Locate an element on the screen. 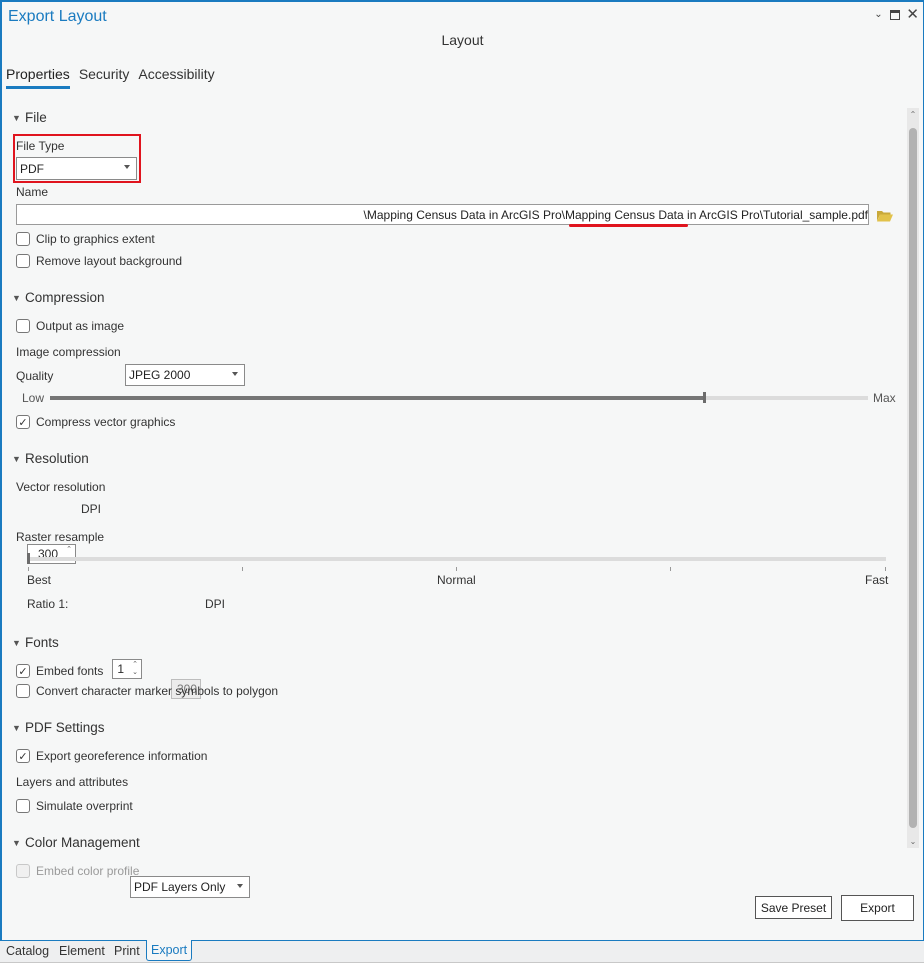 Image resolution: width=924 pixels, height=963 pixels. vertical-scrollbar: ⌃ ⌄ is located at coordinates (913, 478).